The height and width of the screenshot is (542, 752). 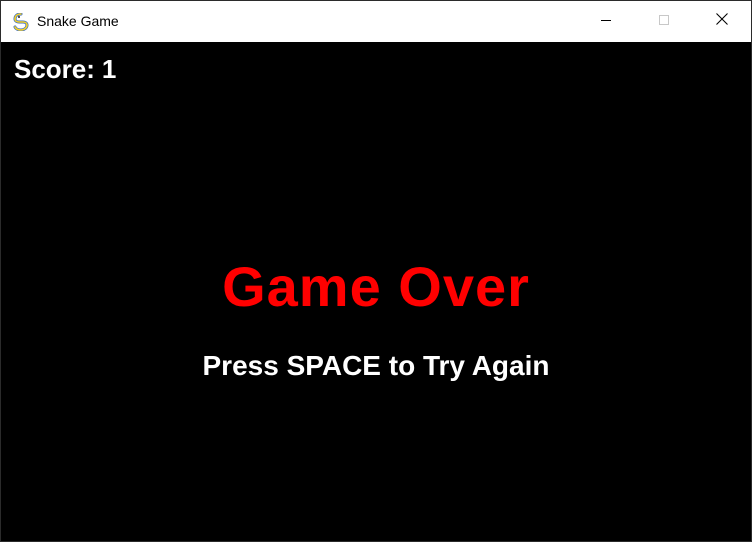 What do you see at coordinates (78, 21) in the screenshot?
I see `window-title: Snake Game` at bounding box center [78, 21].